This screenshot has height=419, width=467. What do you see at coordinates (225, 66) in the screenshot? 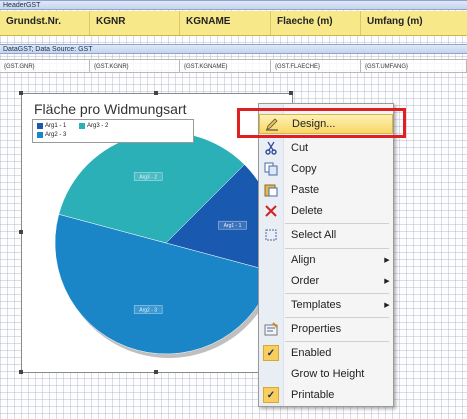
I see `data-field-kgname: {GST.KGNAME}` at bounding box center [225, 66].